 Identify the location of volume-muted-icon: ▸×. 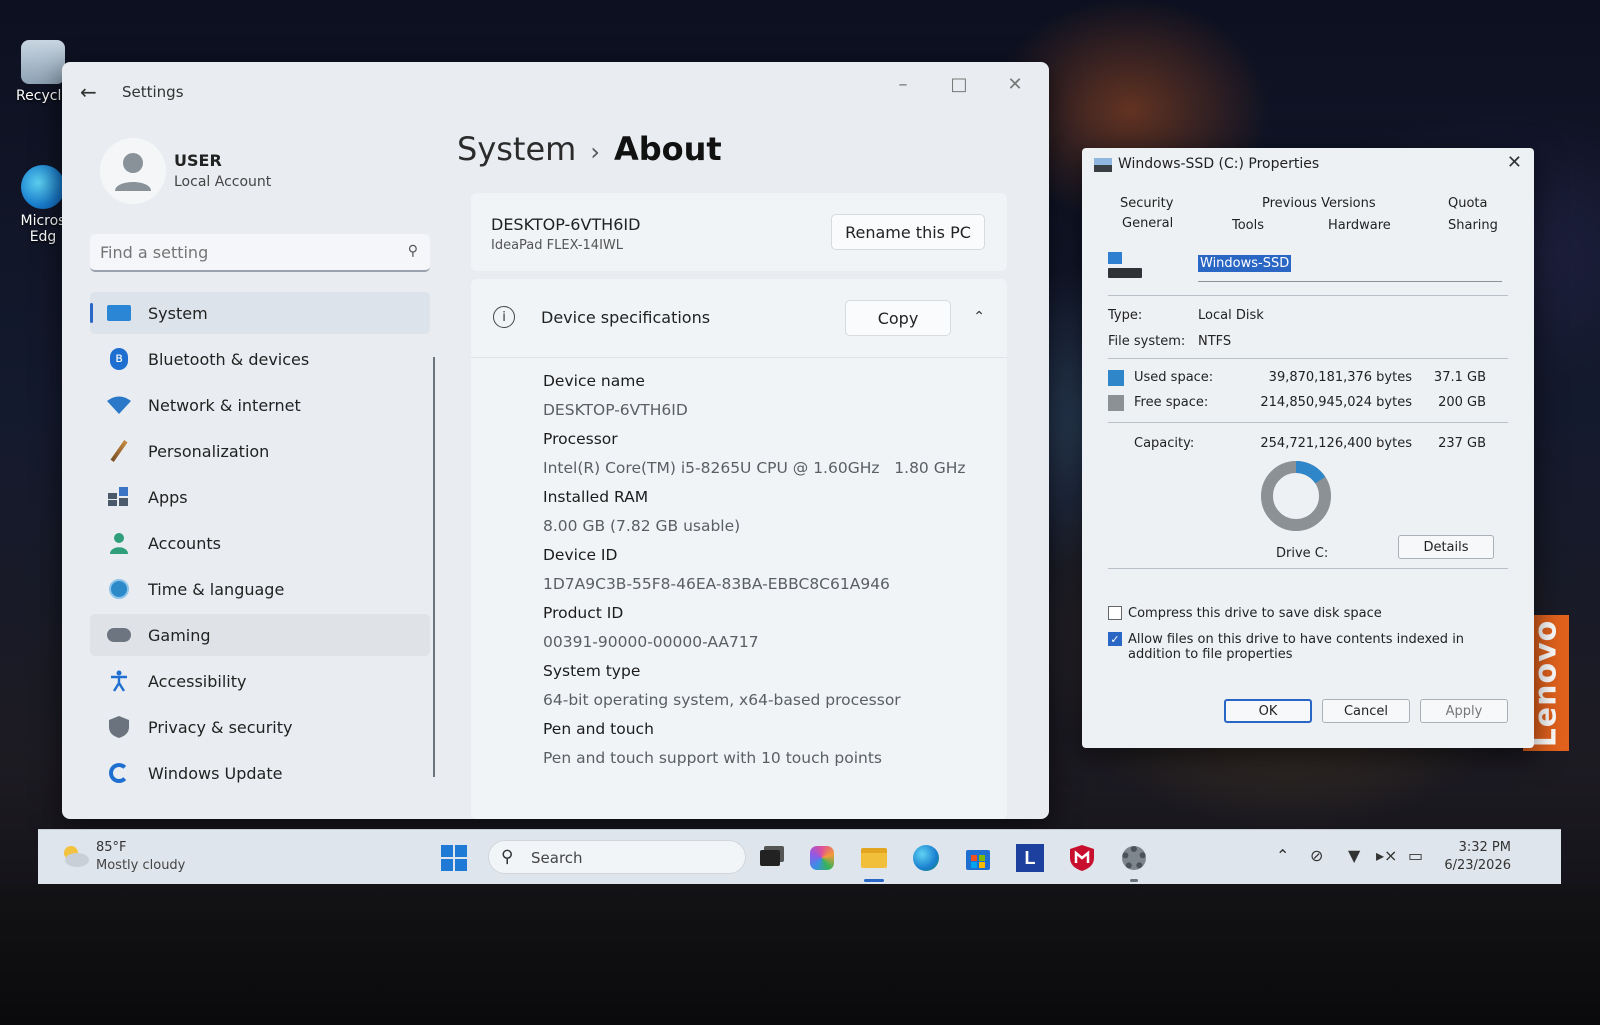
(1386, 855).